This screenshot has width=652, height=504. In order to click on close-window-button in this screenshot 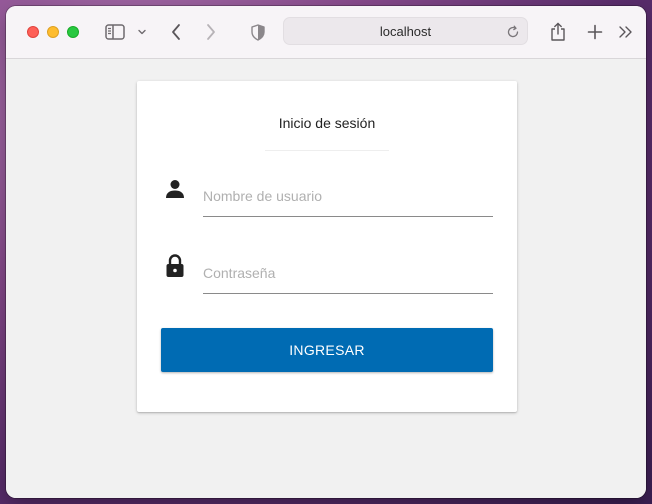, I will do `click(33, 32)`.